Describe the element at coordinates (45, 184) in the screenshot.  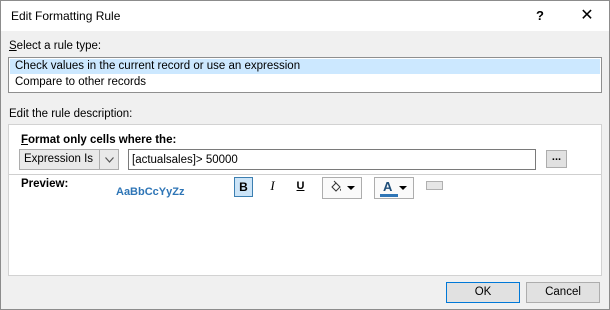
I see `preview-label: Preview:` at that location.